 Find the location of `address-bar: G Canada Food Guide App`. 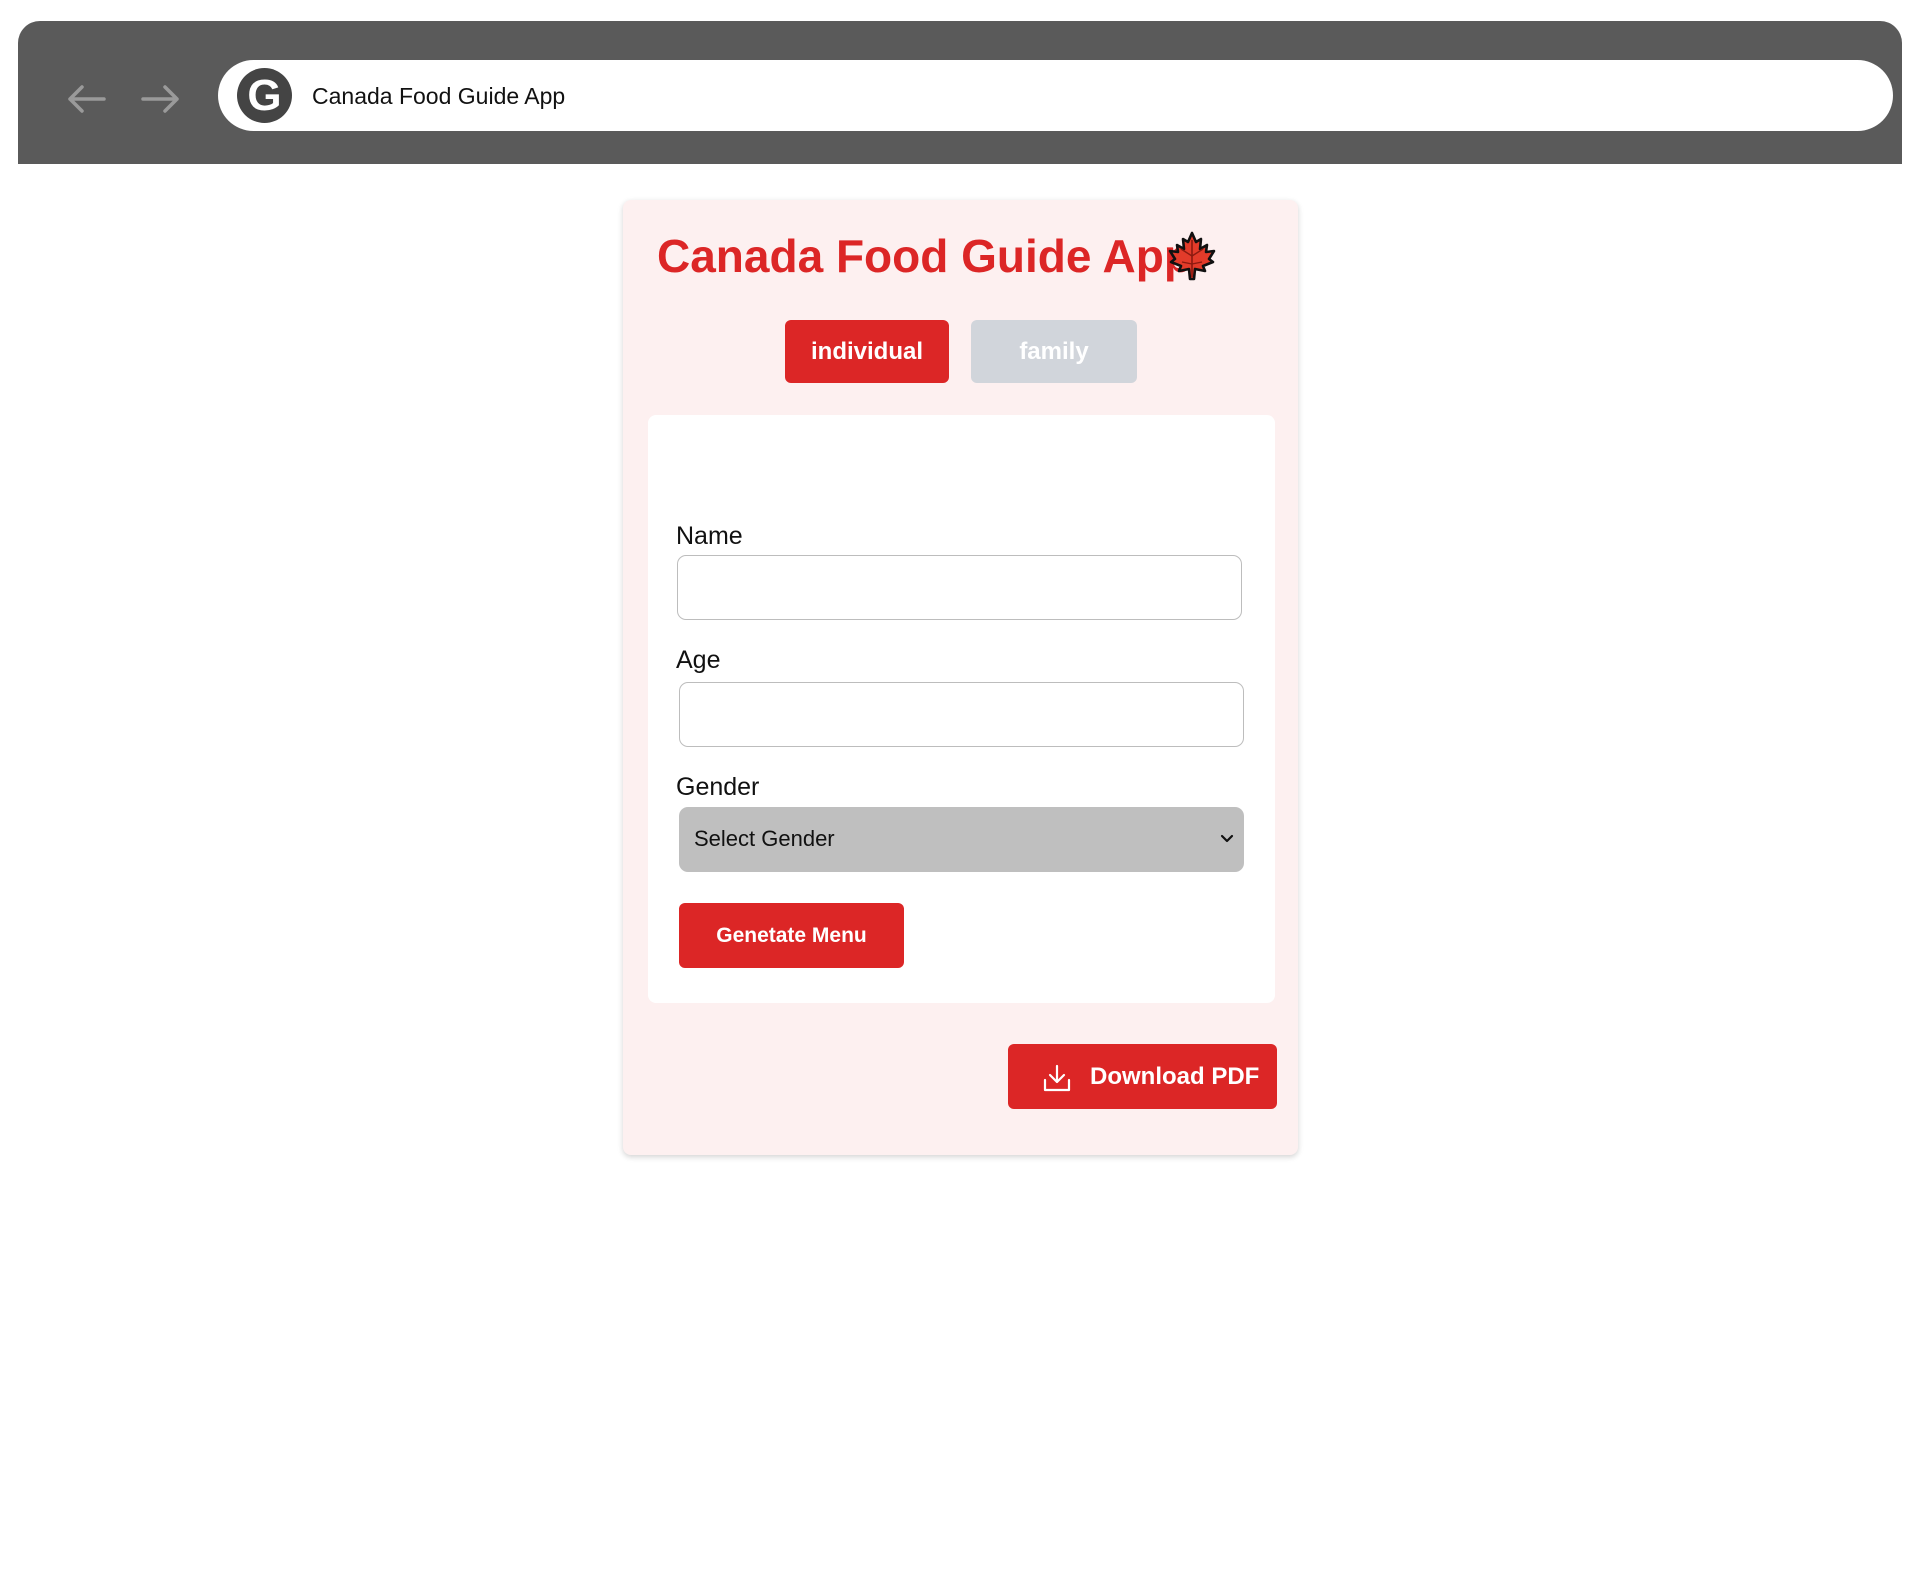

address-bar: G Canada Food Guide App is located at coordinates (1055, 95).